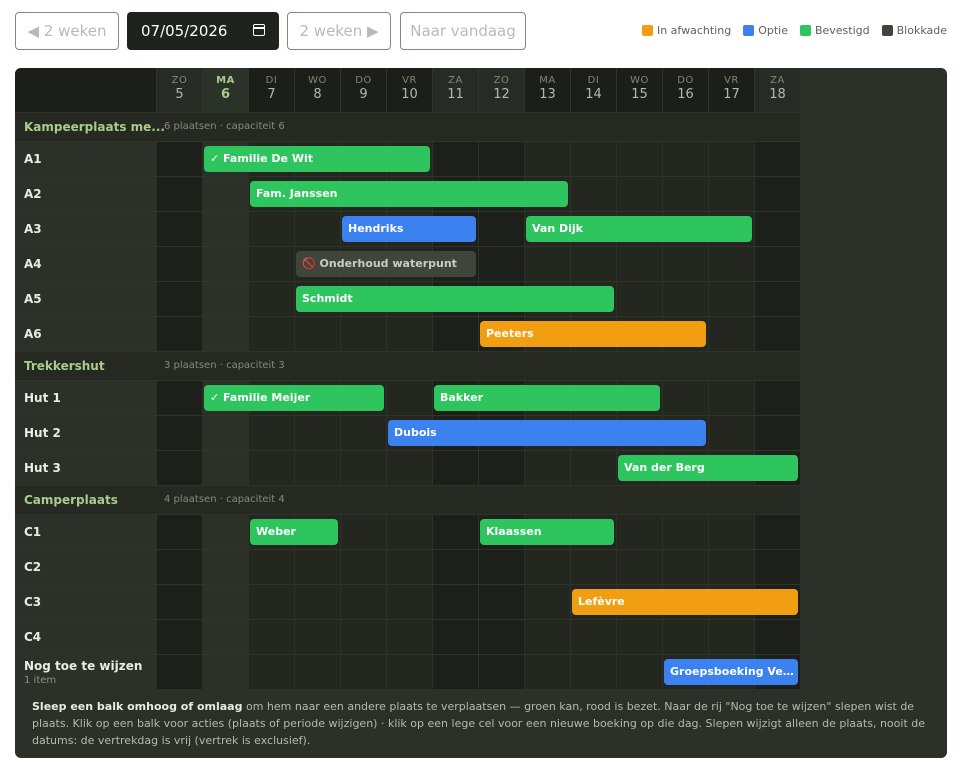 The height and width of the screenshot is (774, 962). Describe the element at coordinates (639, 229) in the screenshot. I see `booking-bar: Van Dijk` at that location.